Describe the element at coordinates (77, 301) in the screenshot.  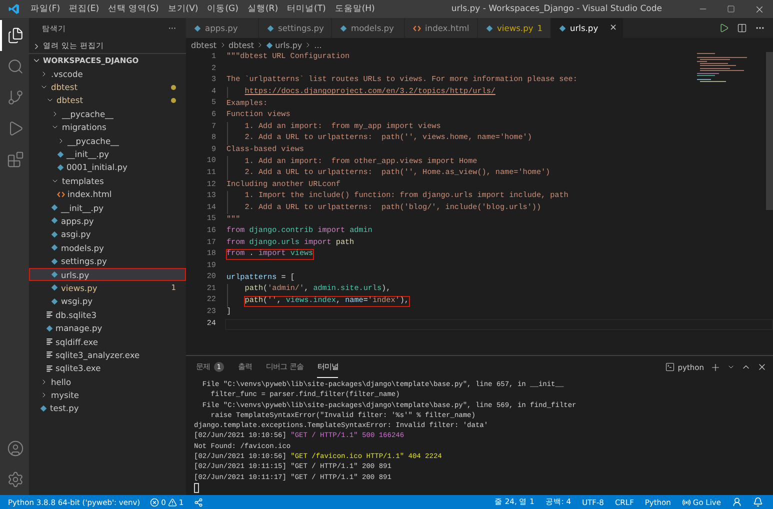
I see `file-name: wsgi.py` at that location.